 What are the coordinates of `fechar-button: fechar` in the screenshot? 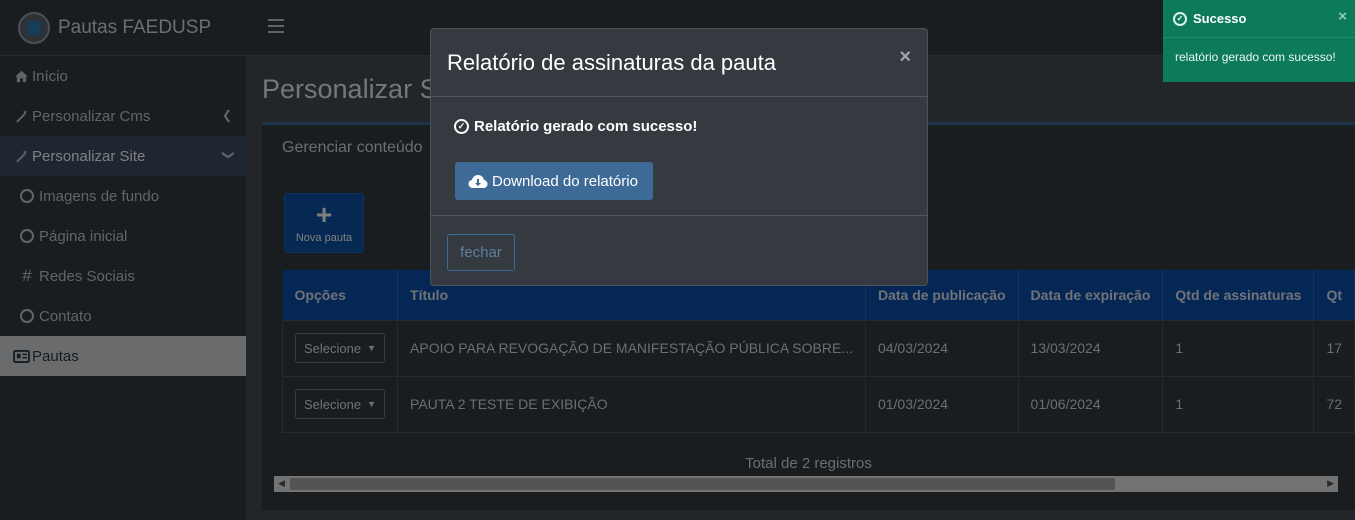 It's located at (481, 252).